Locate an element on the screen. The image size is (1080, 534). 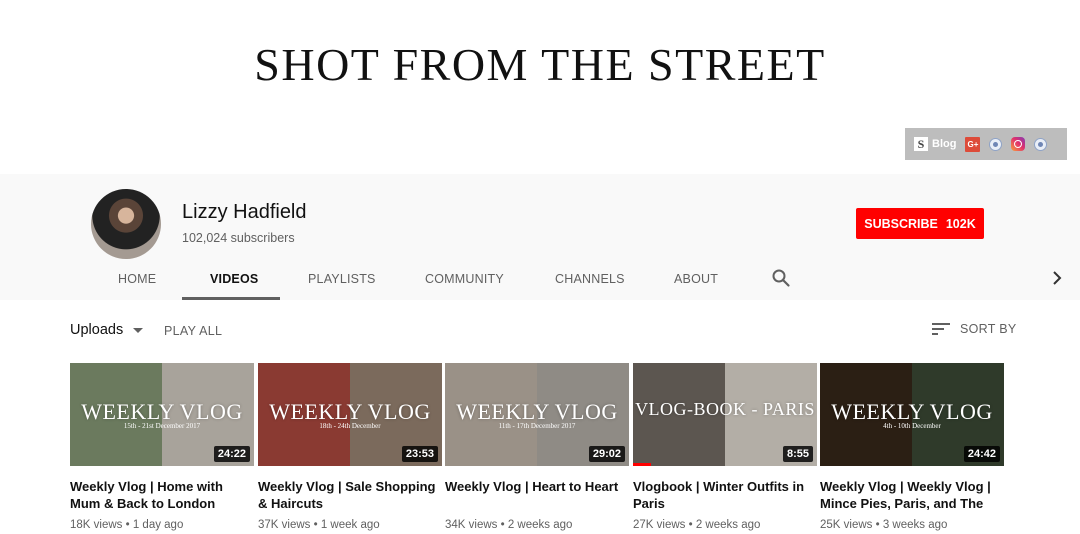
duration-badge: 8:55 is located at coordinates (797, 454).